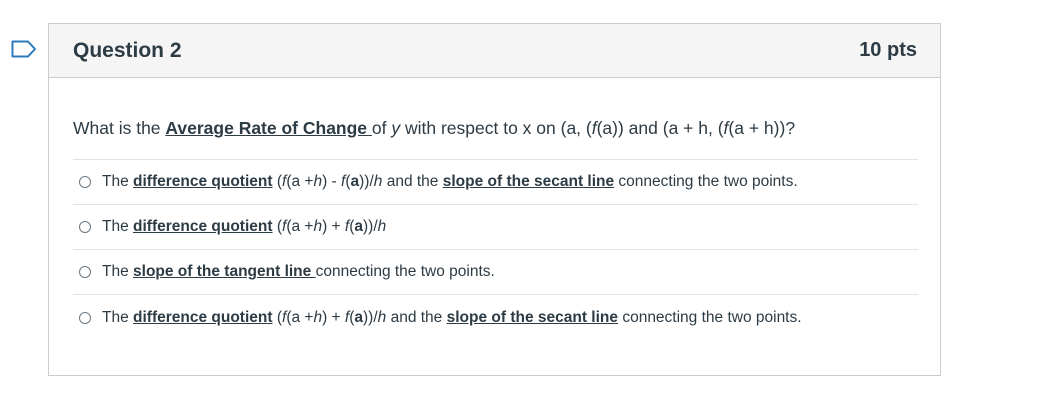 The image size is (1039, 419). I want to click on prompt-text: of, so click(381, 128).